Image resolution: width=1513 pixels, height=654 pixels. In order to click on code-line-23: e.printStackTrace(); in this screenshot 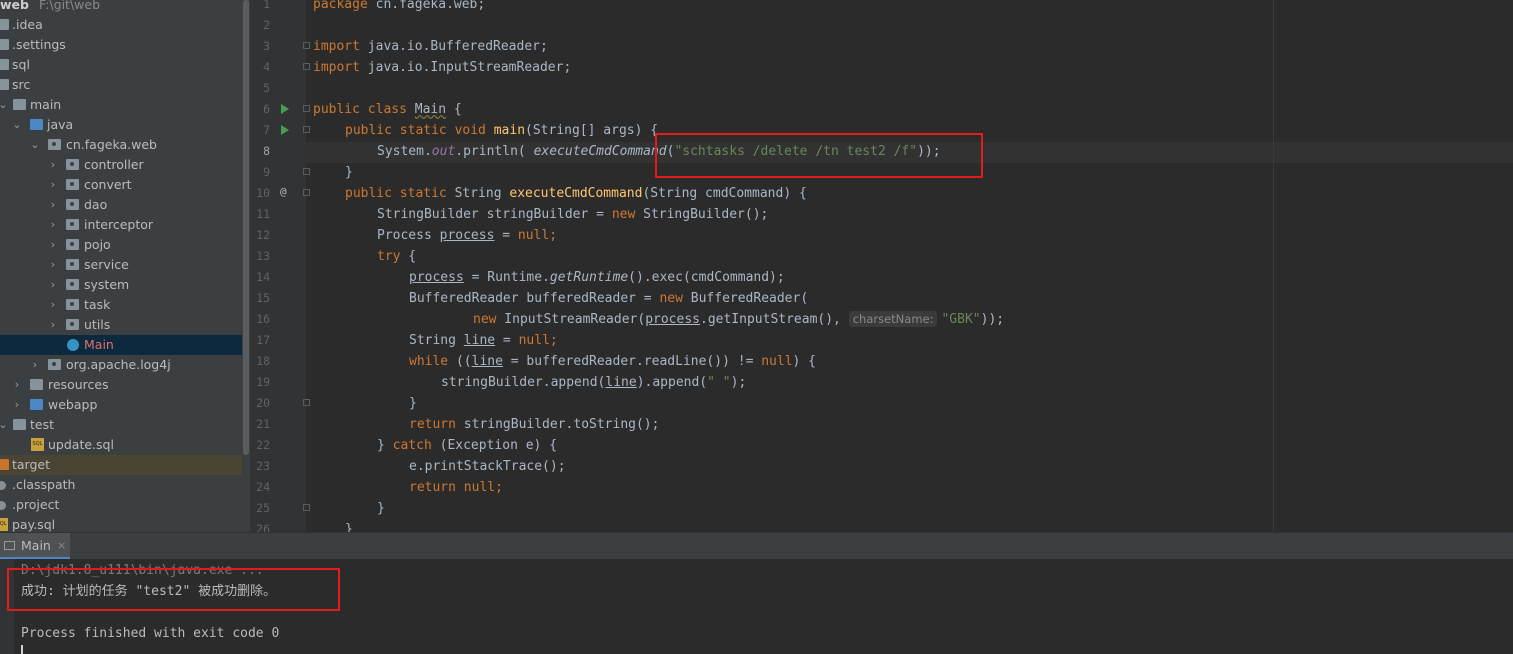, I will do `click(487, 466)`.